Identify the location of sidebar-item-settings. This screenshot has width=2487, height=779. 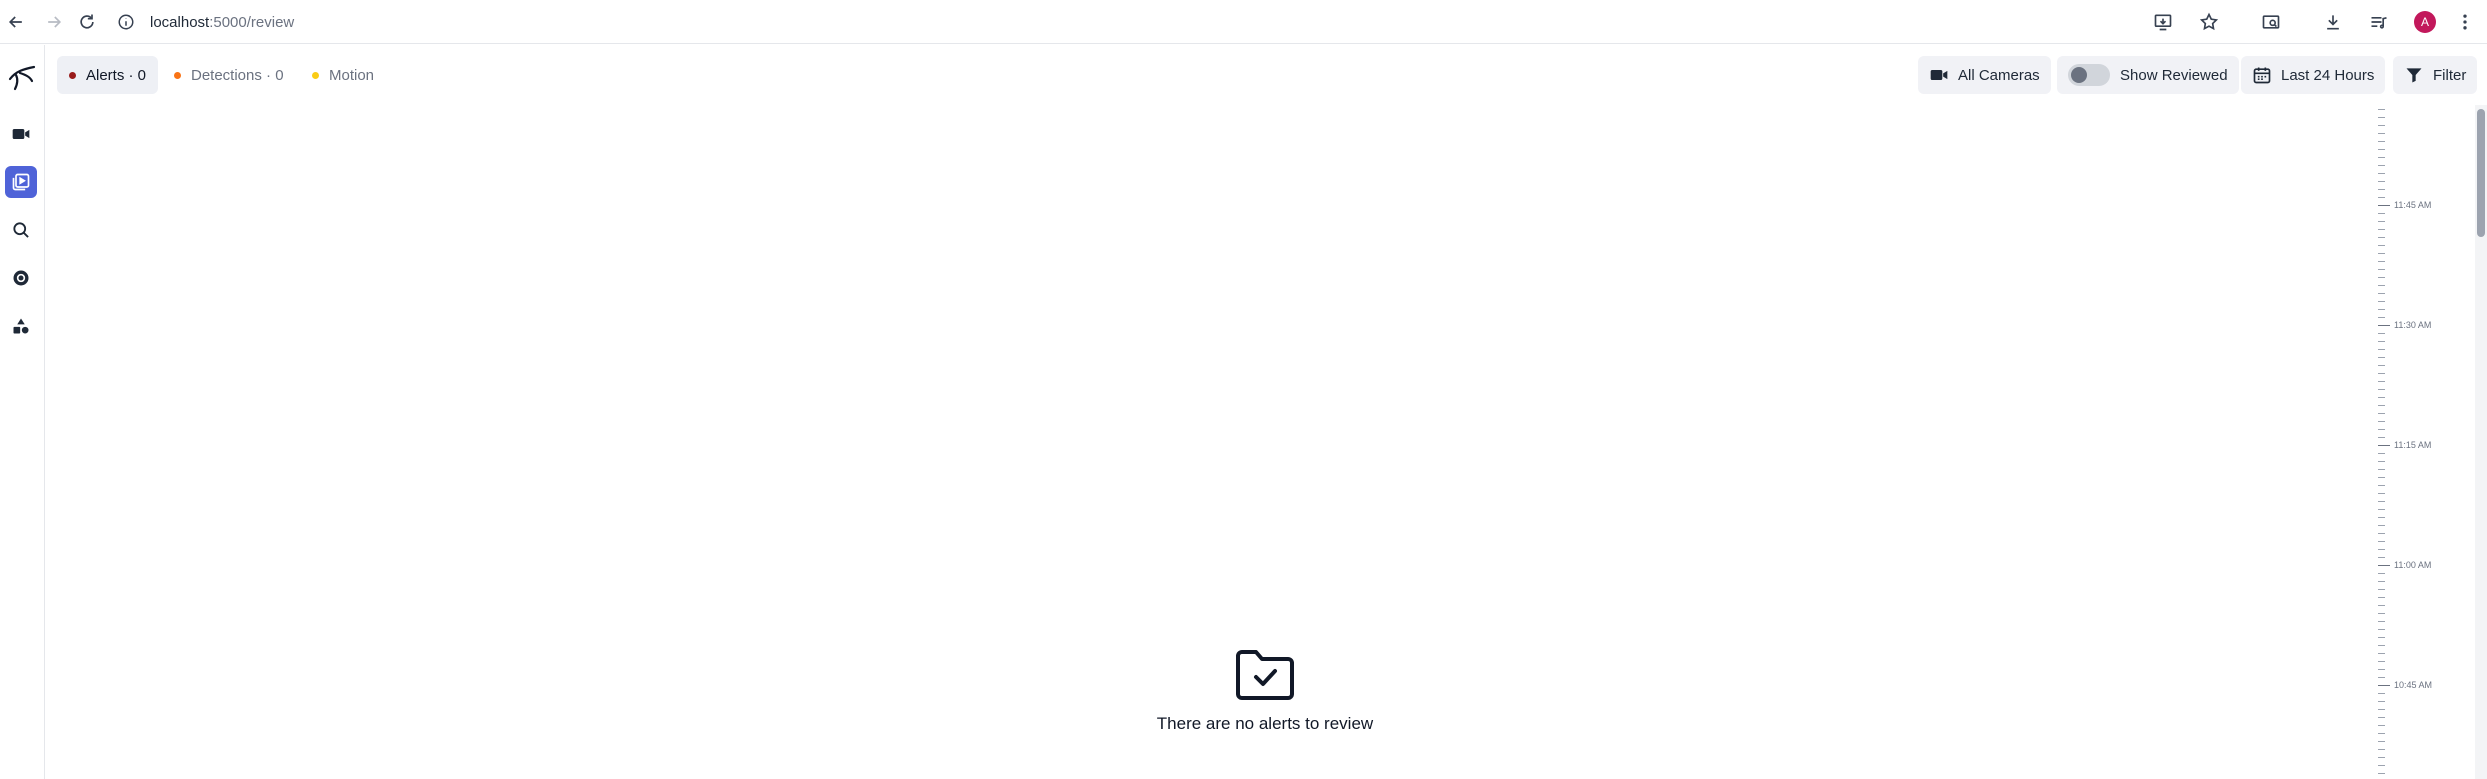
(21, 326).